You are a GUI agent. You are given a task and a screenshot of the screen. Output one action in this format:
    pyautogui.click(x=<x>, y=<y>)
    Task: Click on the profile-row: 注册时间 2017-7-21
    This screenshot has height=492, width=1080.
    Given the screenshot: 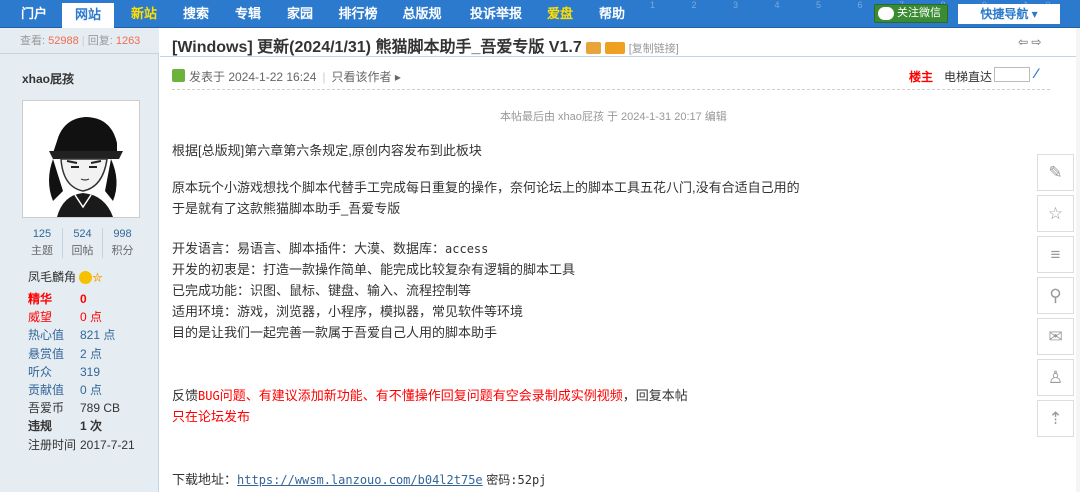 What is the action you would take?
    pyautogui.click(x=81, y=445)
    